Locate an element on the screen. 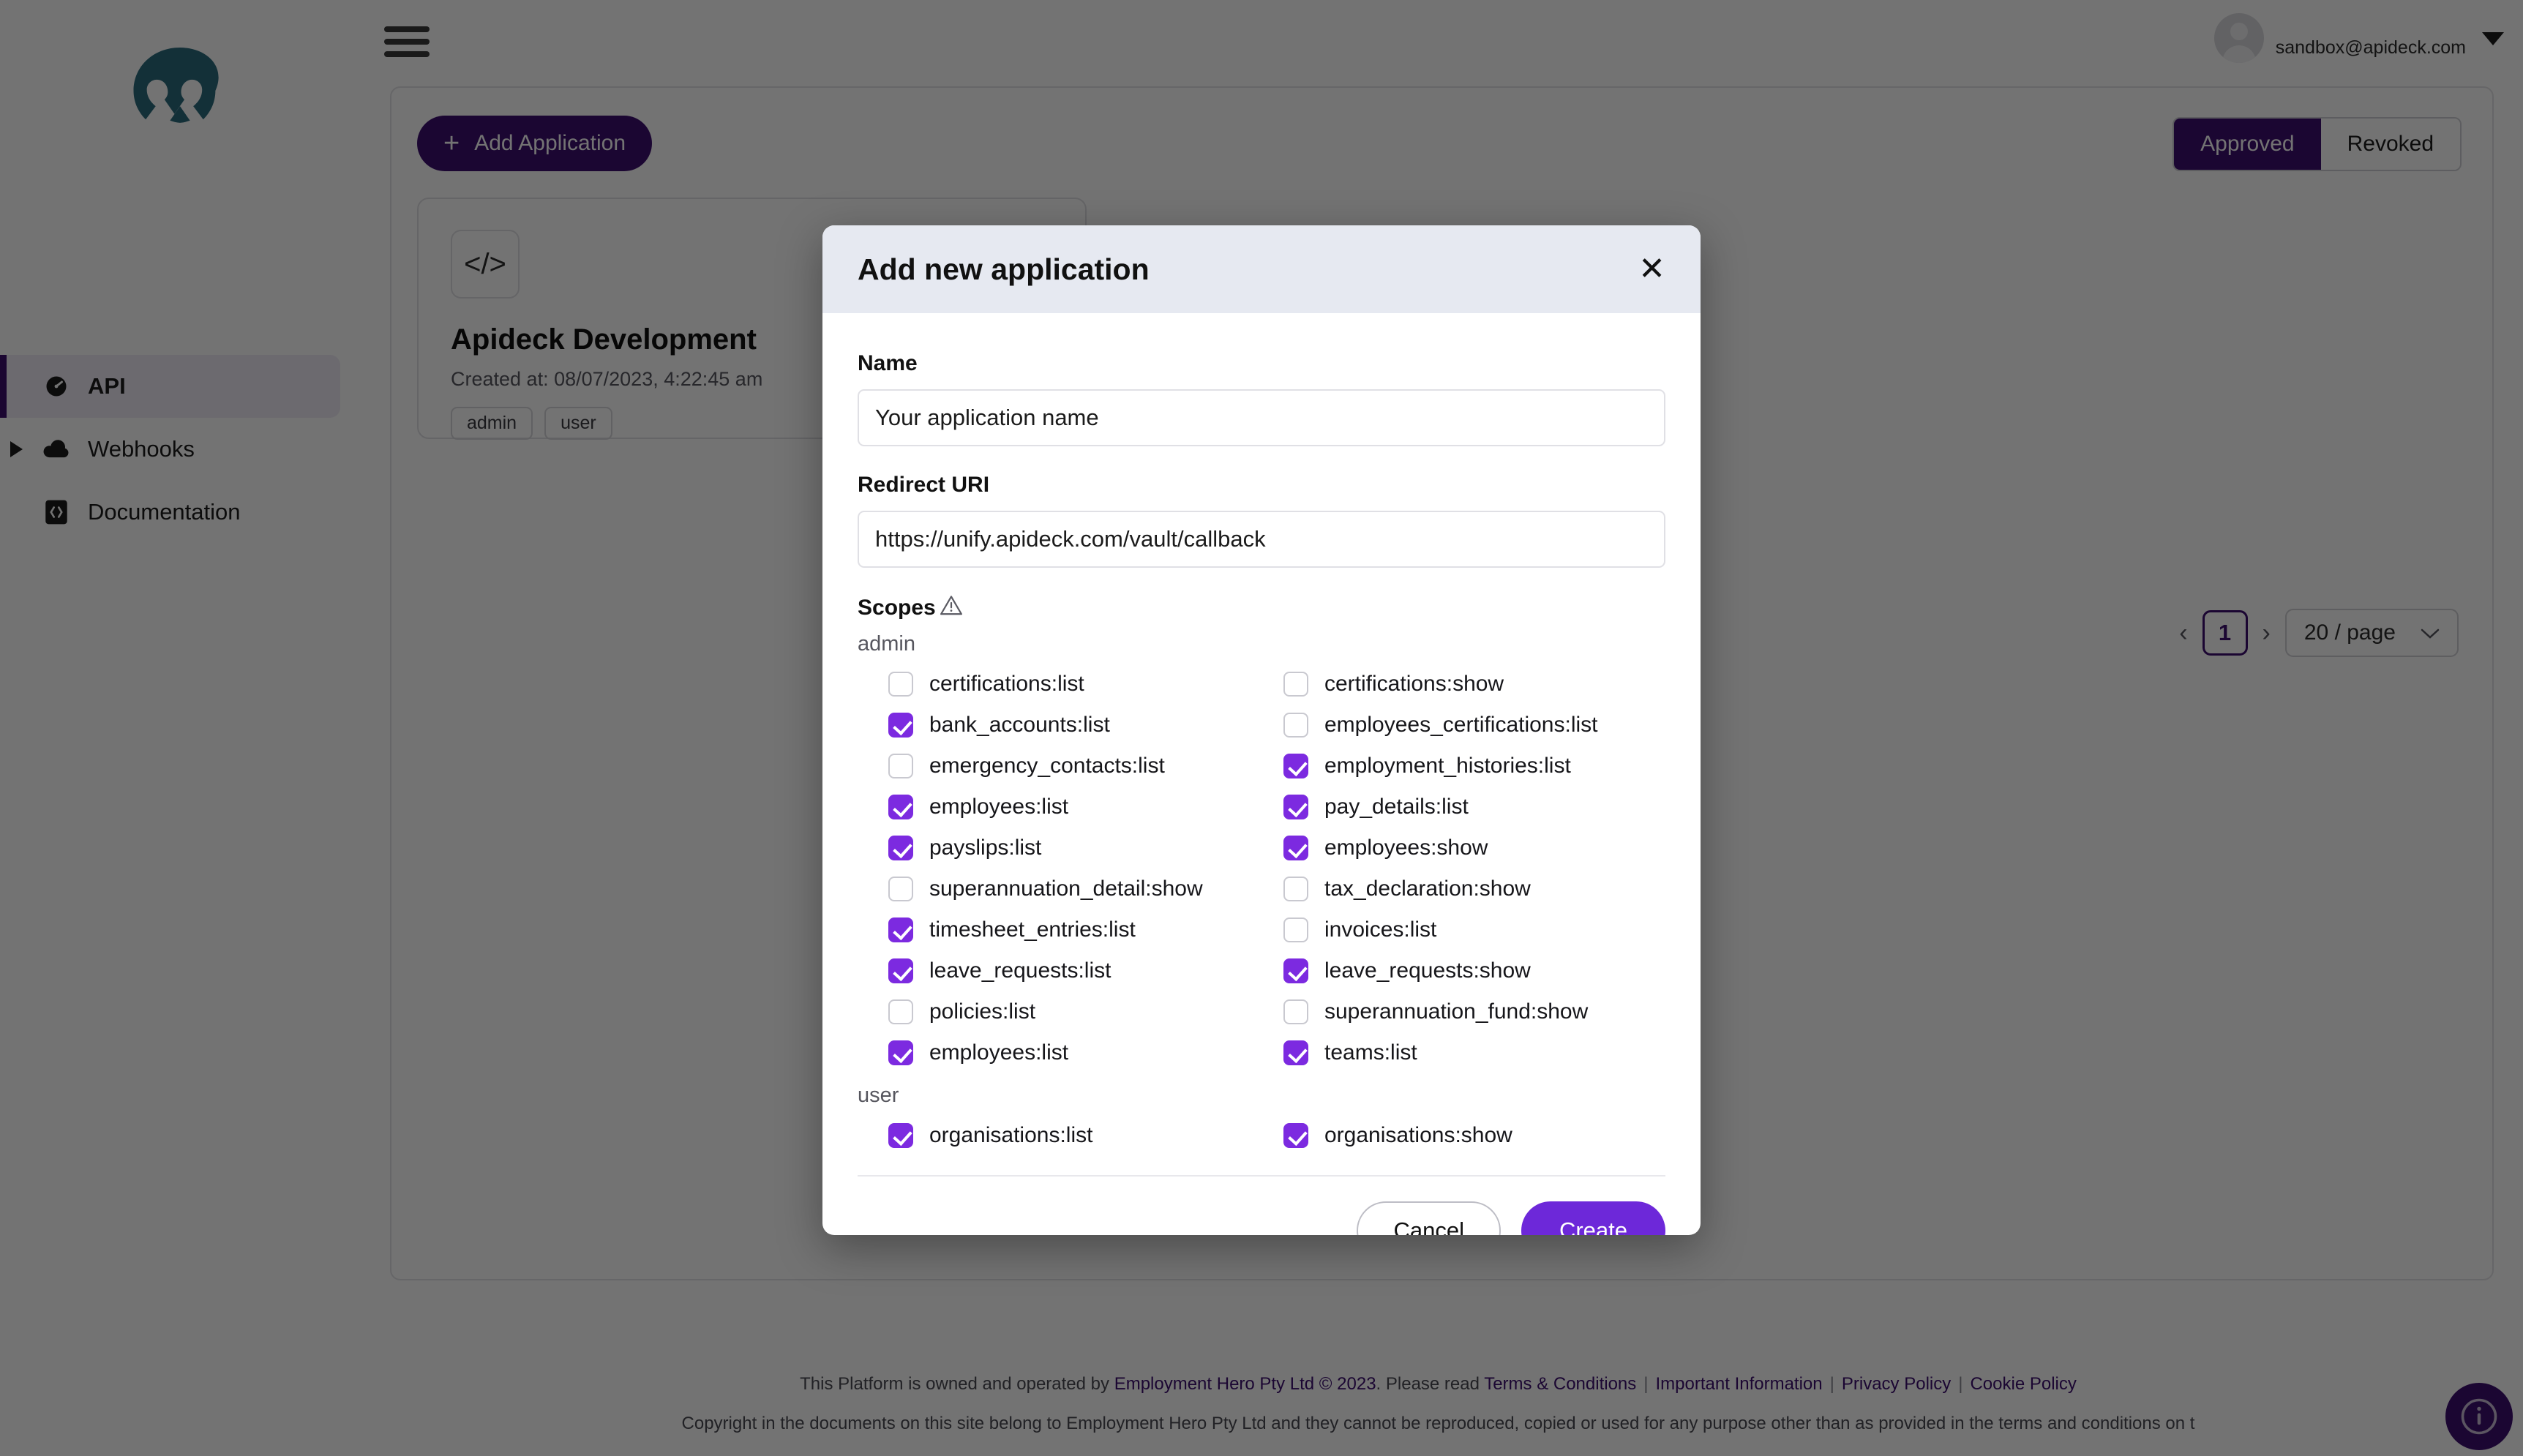 The image size is (2523, 1456). scope-label: organisations:show is located at coordinates (1418, 1135).